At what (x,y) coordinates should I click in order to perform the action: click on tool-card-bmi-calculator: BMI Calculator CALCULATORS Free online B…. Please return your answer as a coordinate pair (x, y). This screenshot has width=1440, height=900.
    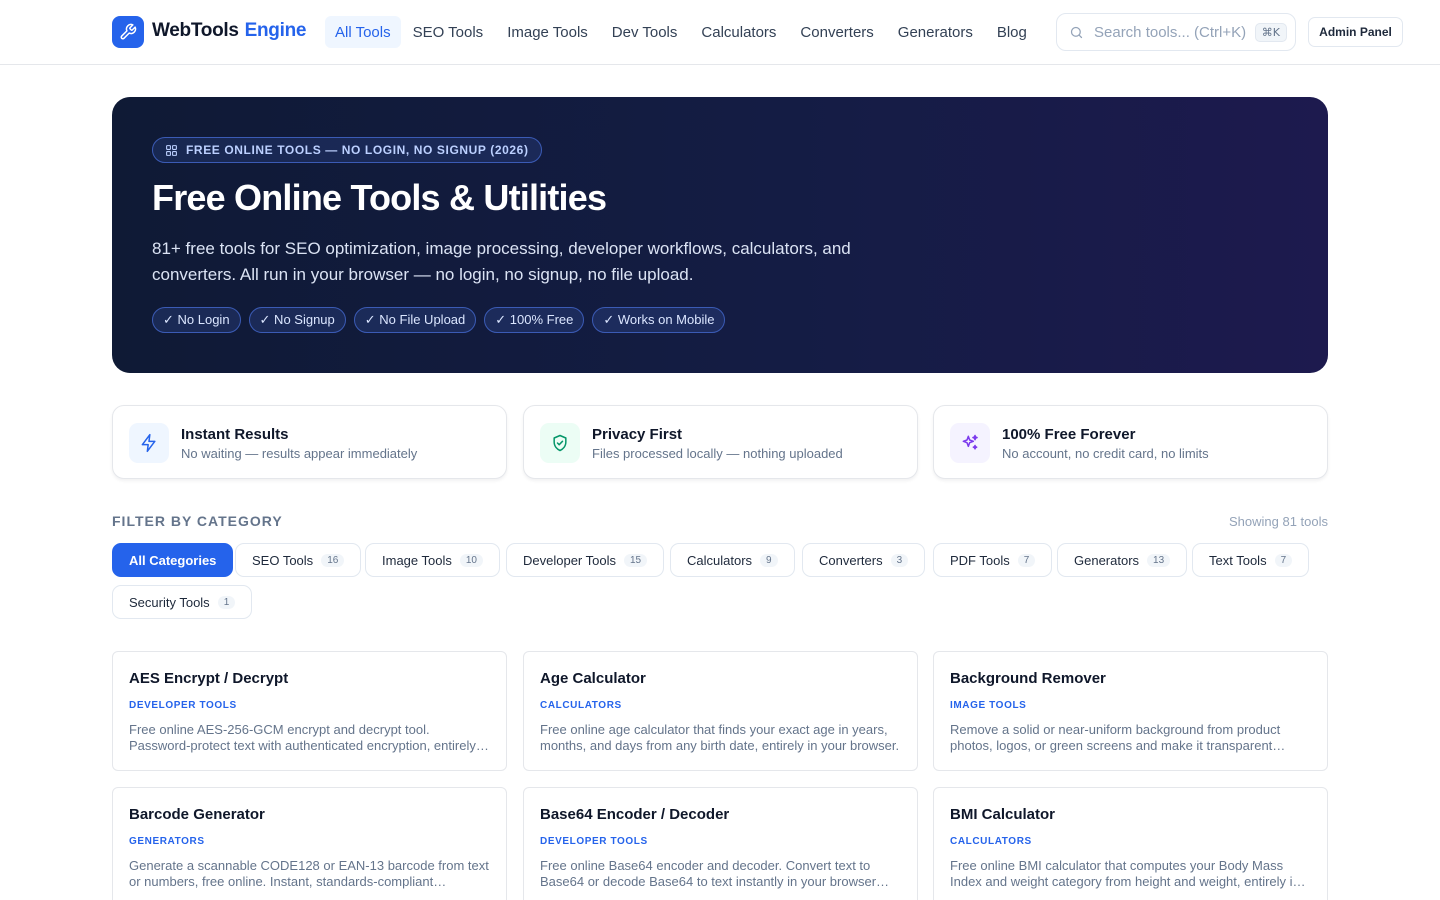
    Looking at the image, I should click on (1130, 843).